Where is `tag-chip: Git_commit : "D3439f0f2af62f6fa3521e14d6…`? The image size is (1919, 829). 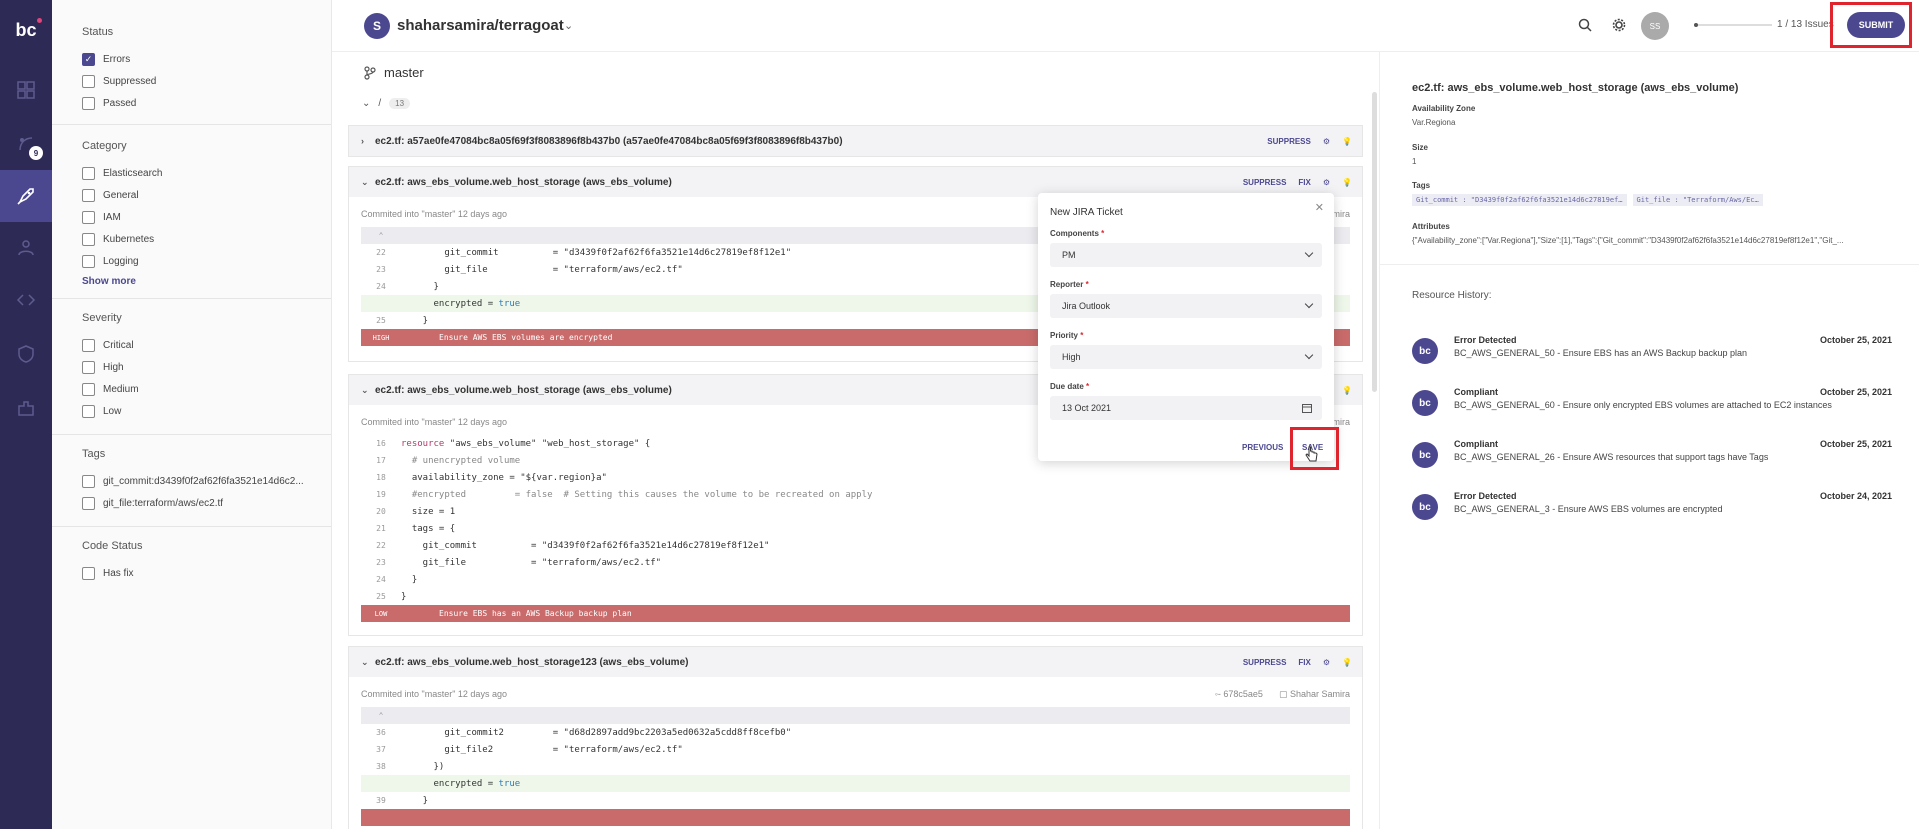
tag-chip: Git_commit : "D3439f0f2af62f6fa3521e14d6… is located at coordinates (1519, 200).